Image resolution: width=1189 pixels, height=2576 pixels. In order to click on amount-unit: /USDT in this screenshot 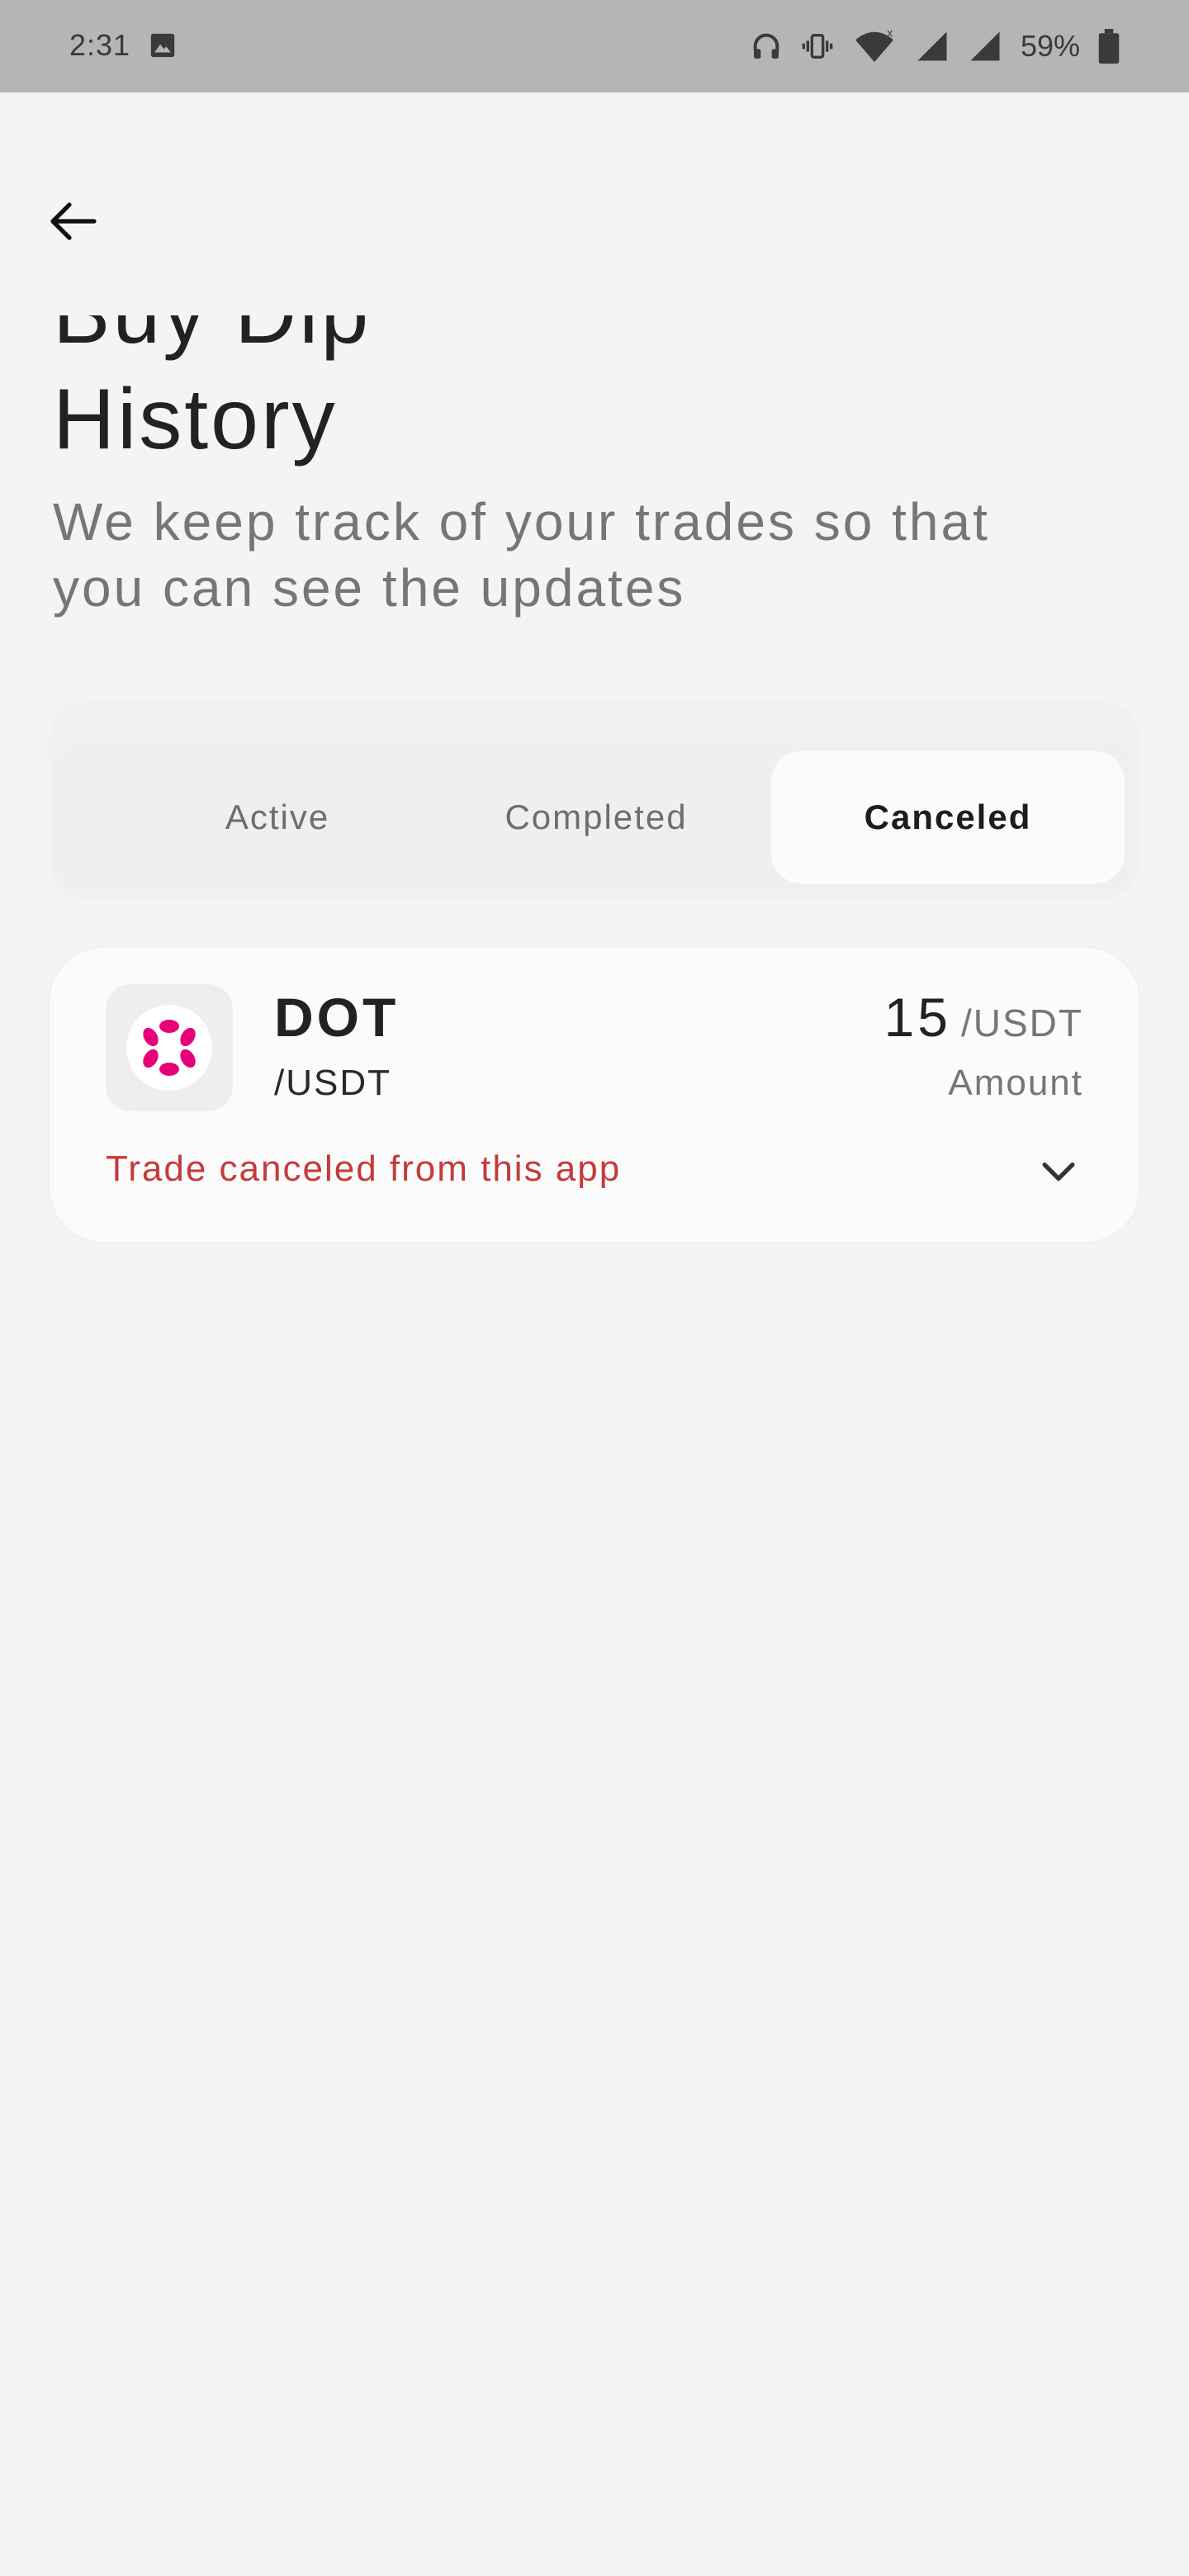, I will do `click(1022, 1023)`.